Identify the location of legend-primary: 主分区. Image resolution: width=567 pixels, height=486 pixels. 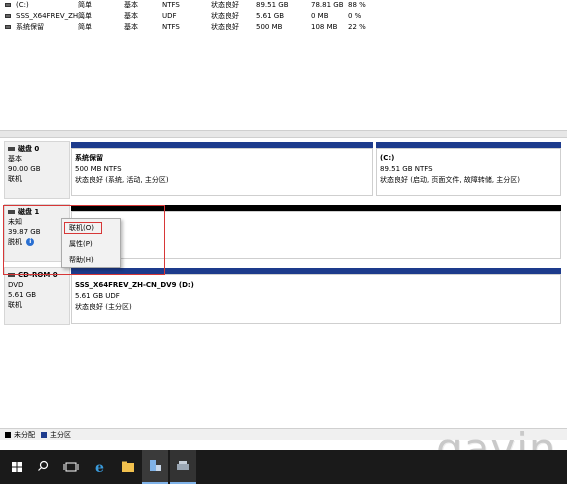
(60, 435).